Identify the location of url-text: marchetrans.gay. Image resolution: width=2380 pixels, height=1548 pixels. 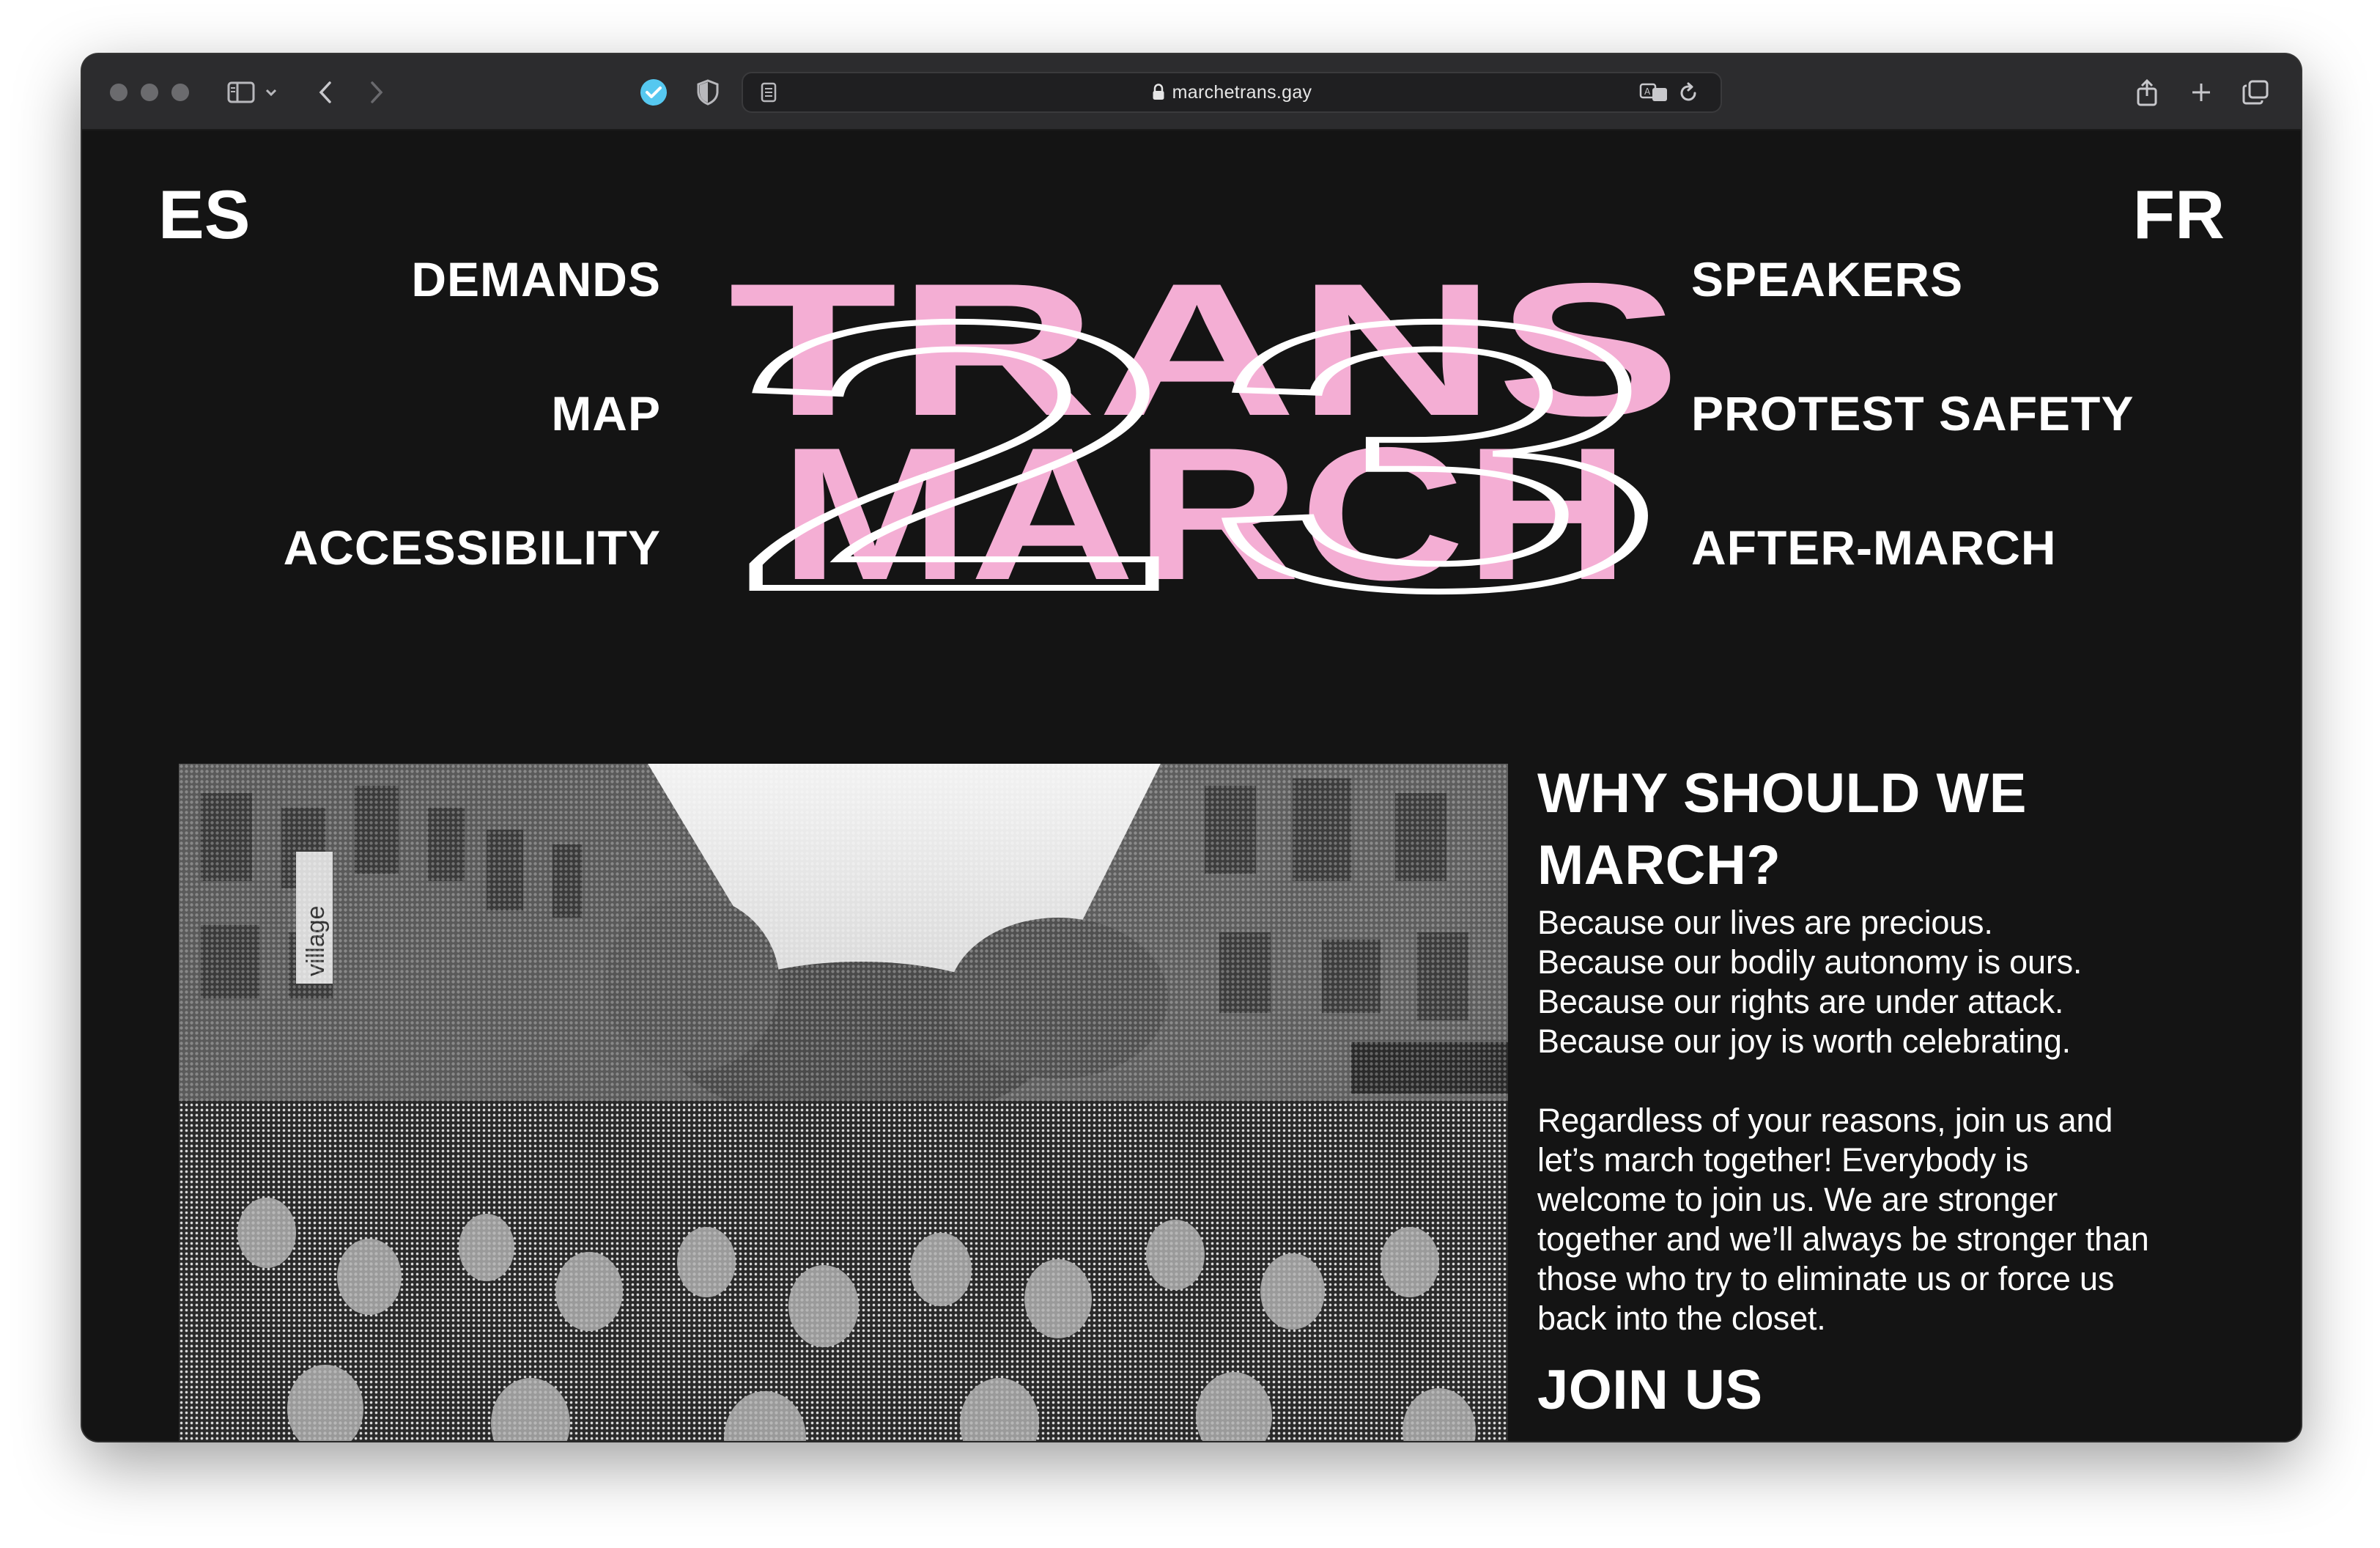
(1242, 92).